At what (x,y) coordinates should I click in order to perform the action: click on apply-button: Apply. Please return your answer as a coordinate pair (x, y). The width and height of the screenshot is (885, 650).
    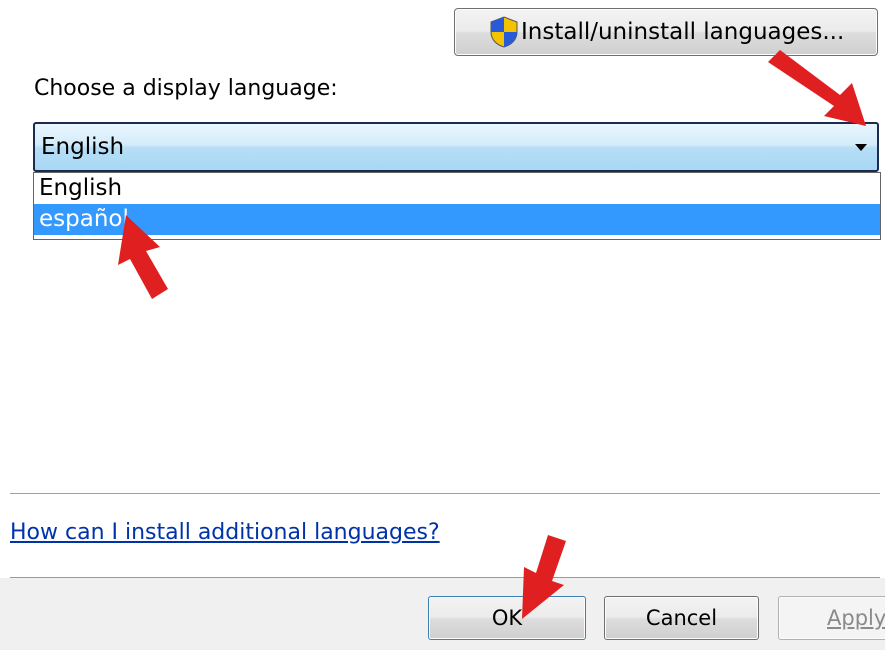
    Looking at the image, I should click on (831, 618).